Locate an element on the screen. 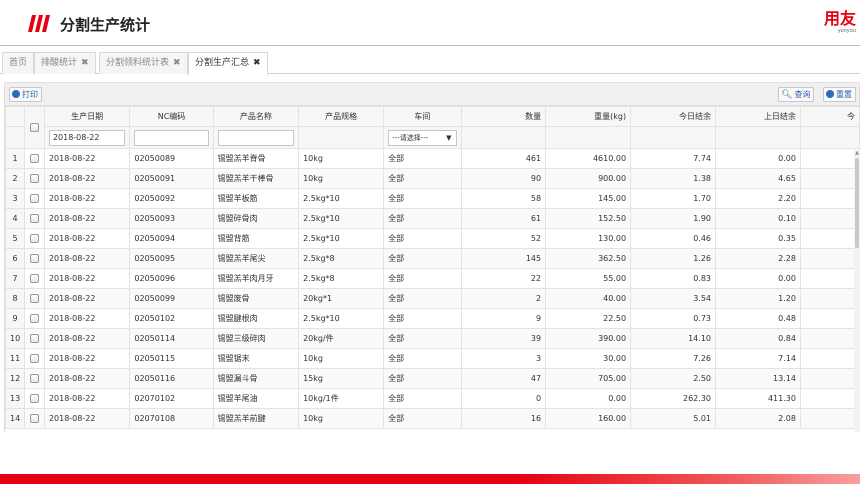 The width and height of the screenshot is (860, 484). select-all-cell is located at coordinates (34, 127).